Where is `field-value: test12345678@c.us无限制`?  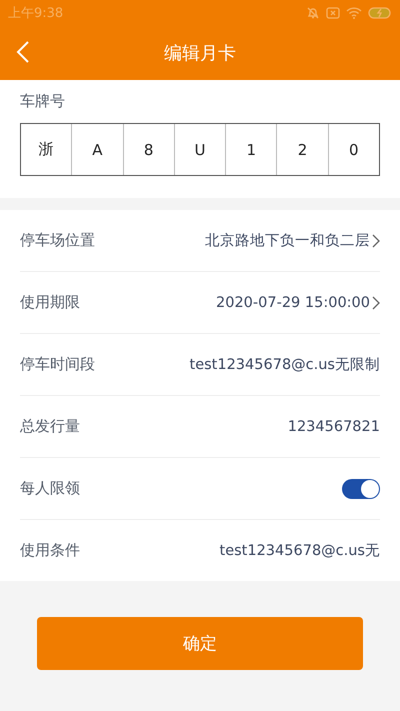
field-value: test12345678@c.us无限制 is located at coordinates (285, 365).